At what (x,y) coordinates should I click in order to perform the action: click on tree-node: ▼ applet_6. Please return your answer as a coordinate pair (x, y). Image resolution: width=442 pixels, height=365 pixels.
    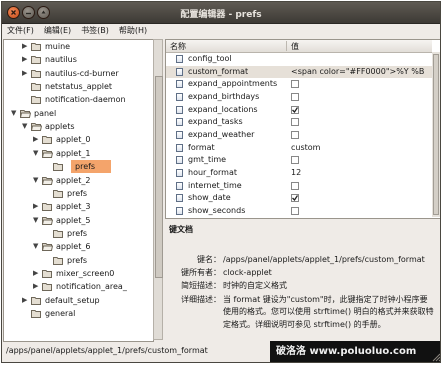
    Looking at the image, I should click on (78, 246).